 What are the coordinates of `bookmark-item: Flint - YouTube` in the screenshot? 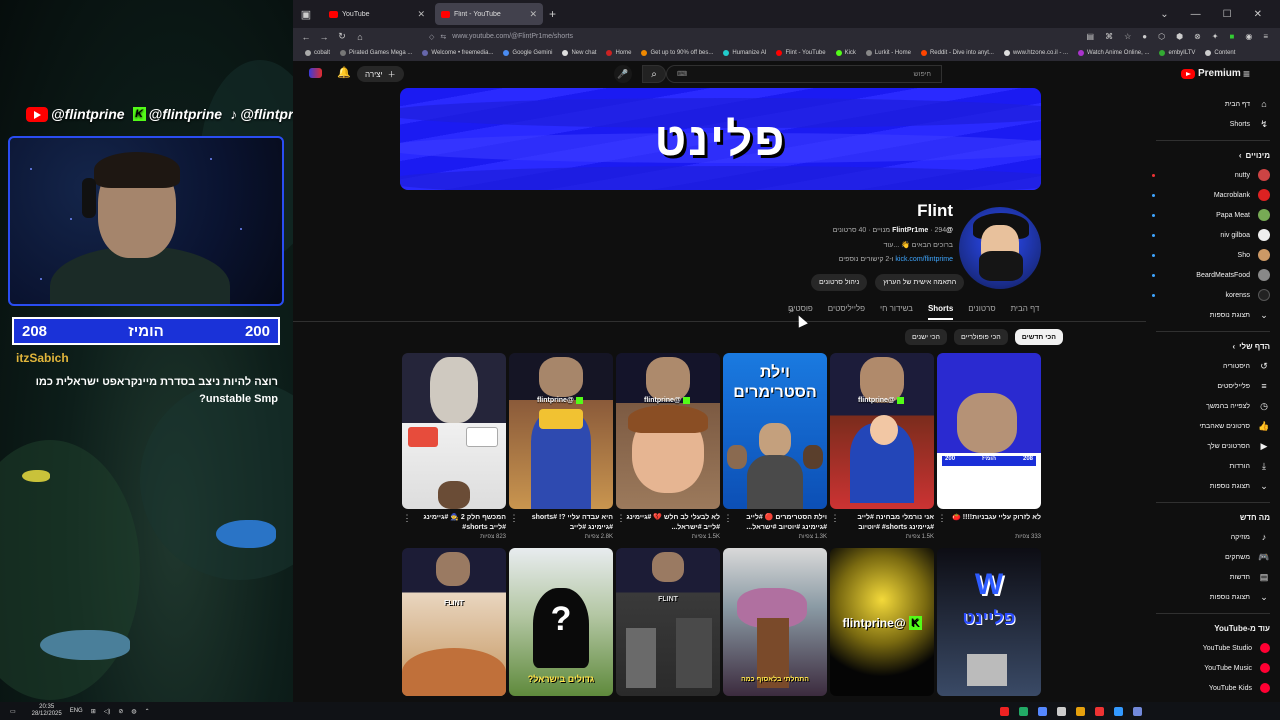 It's located at (801, 53).